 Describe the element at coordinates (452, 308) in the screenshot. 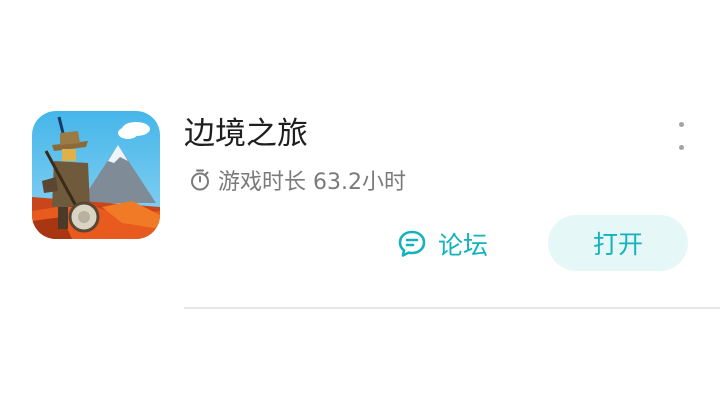

I see `card-divider` at that location.